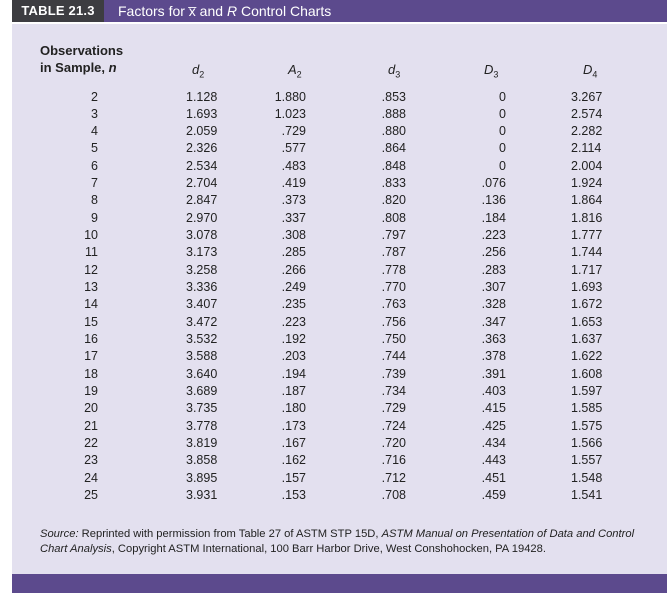 This screenshot has height=593, width=667. What do you see at coordinates (393, 287) in the screenshot?
I see `cell-d3: .770` at bounding box center [393, 287].